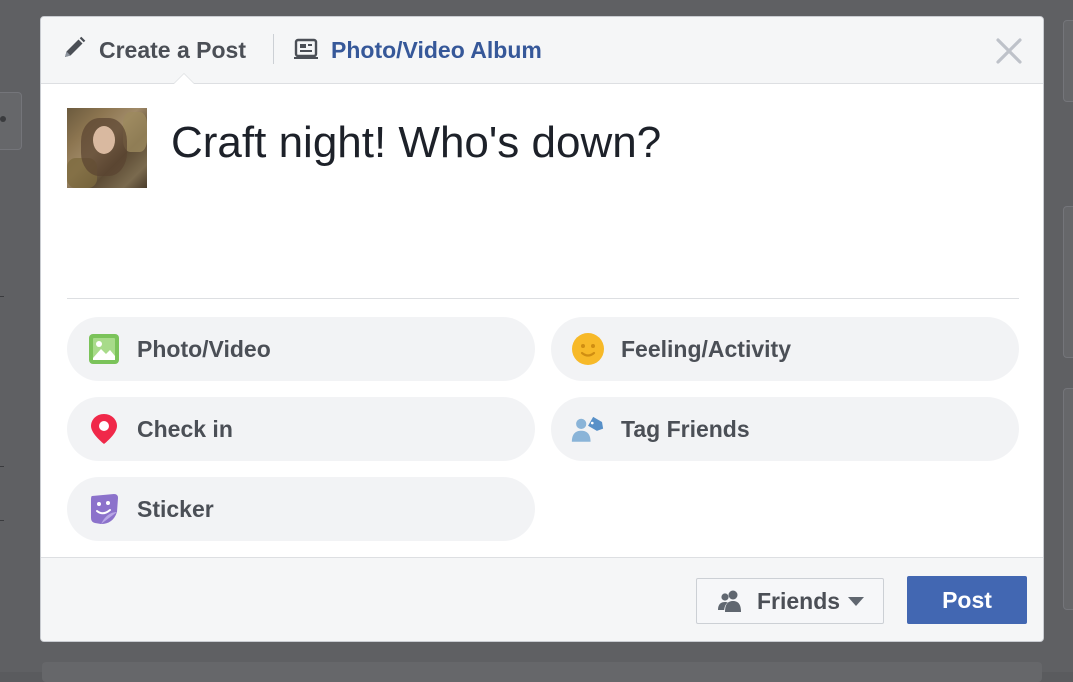 Image resolution: width=1073 pixels, height=682 pixels. I want to click on tab-create-post-label: Create a Post, so click(173, 49).